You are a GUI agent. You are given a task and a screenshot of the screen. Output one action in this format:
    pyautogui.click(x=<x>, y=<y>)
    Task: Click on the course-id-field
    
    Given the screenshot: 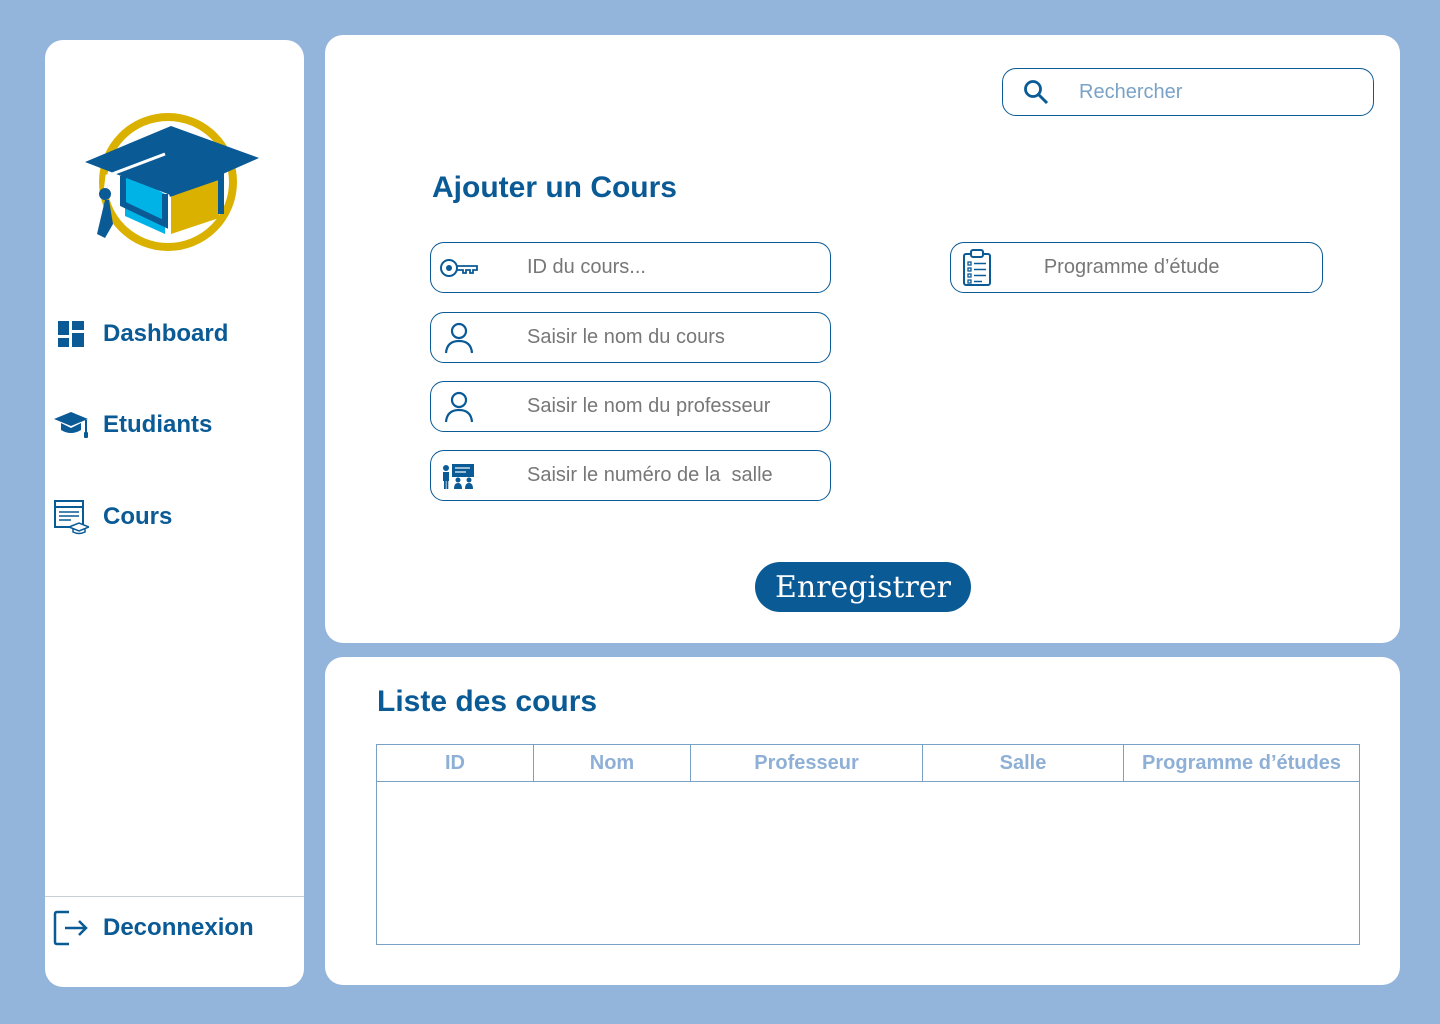 What is the action you would take?
    pyautogui.click(x=630, y=267)
    